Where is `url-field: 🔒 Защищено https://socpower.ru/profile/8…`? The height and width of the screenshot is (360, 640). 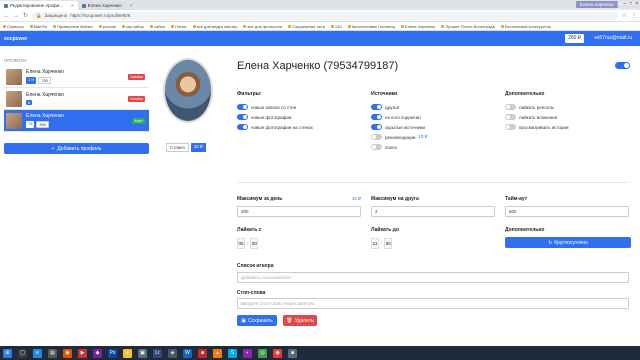 url-field: 🔒 Защищено https://socpower.ru/profile/8… is located at coordinates (325, 15).